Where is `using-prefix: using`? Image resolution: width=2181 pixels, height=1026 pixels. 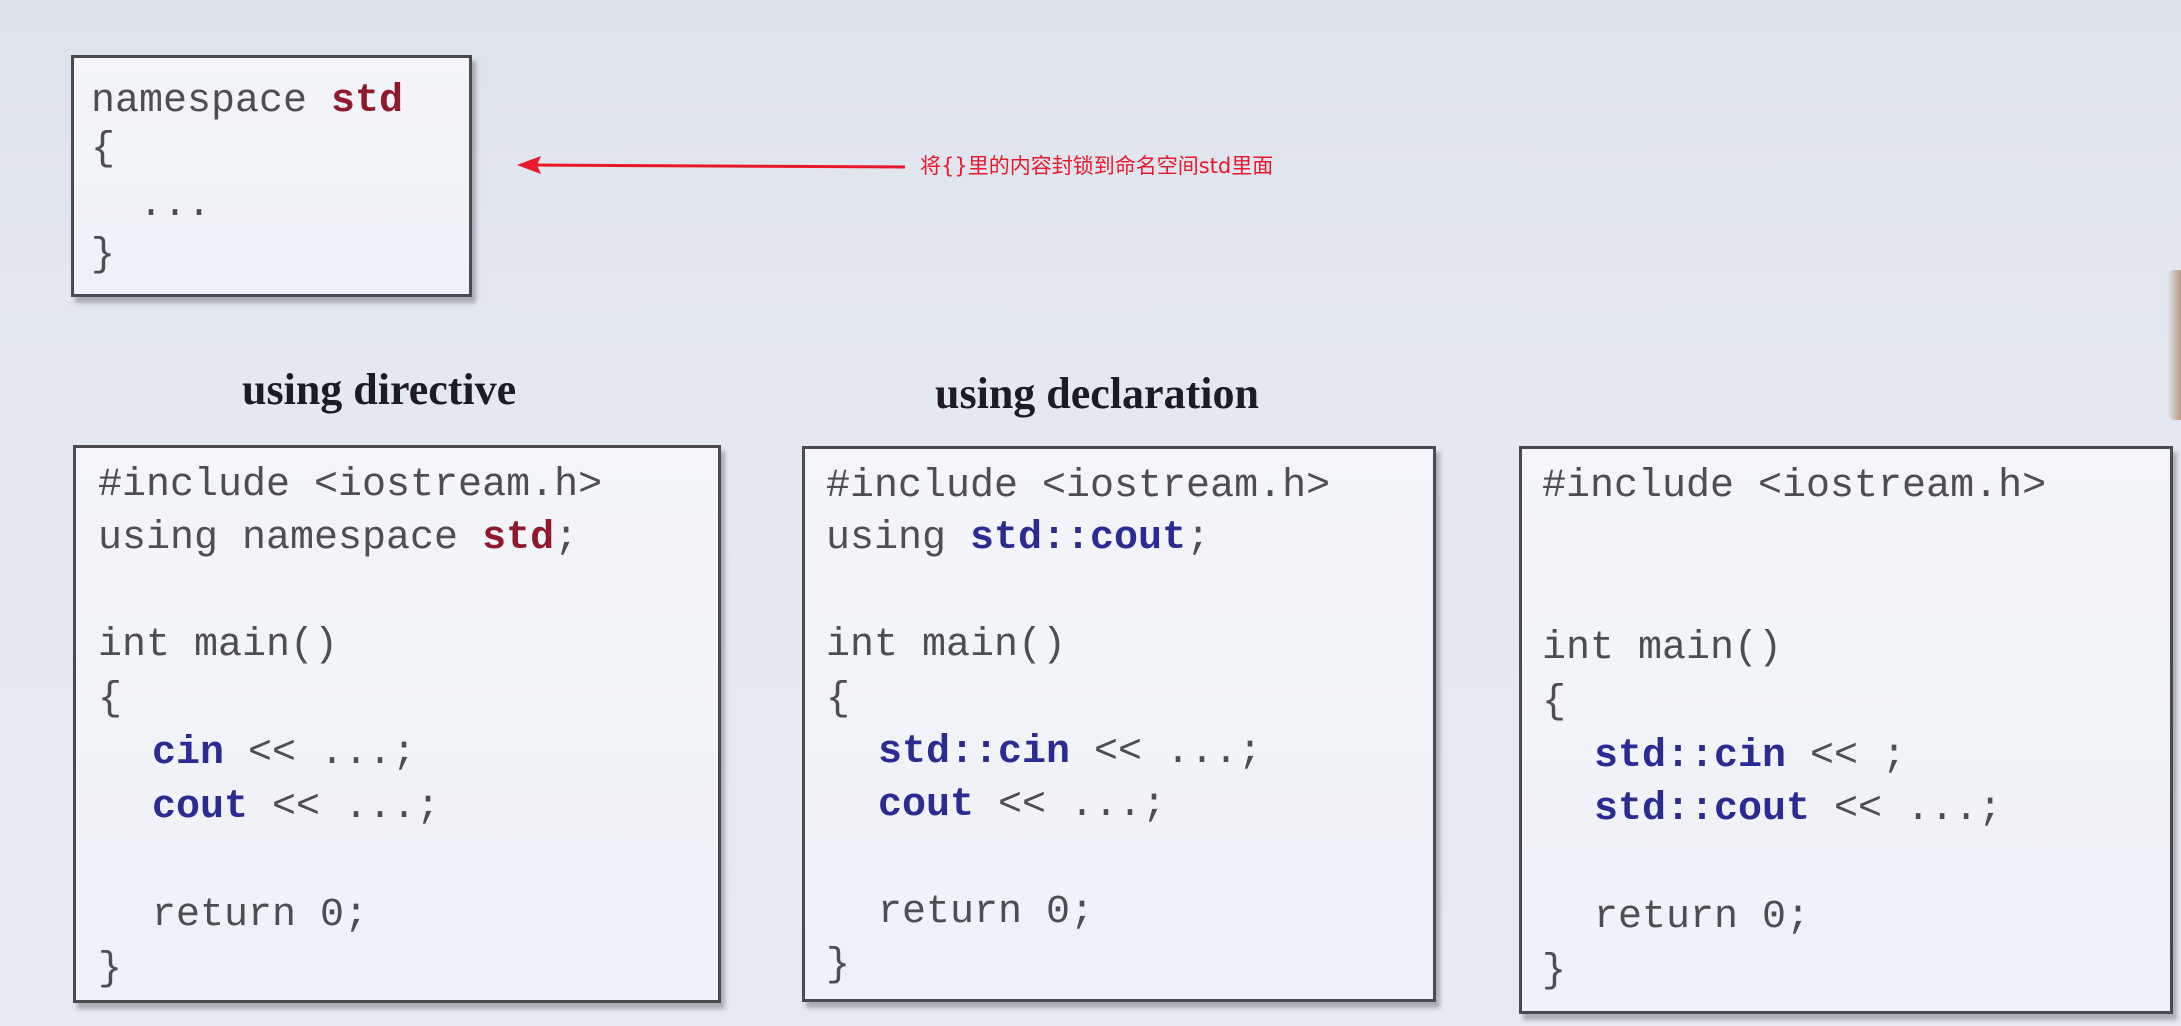
using-prefix: using is located at coordinates (898, 538).